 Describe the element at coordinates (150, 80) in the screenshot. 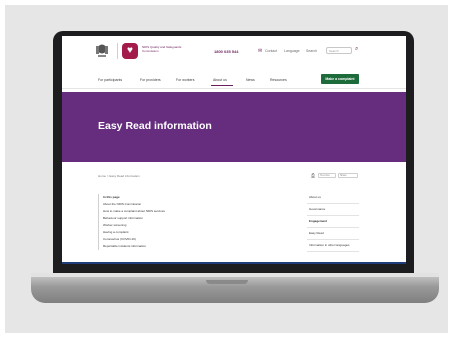

I see `nav-item-providers: For providers` at that location.